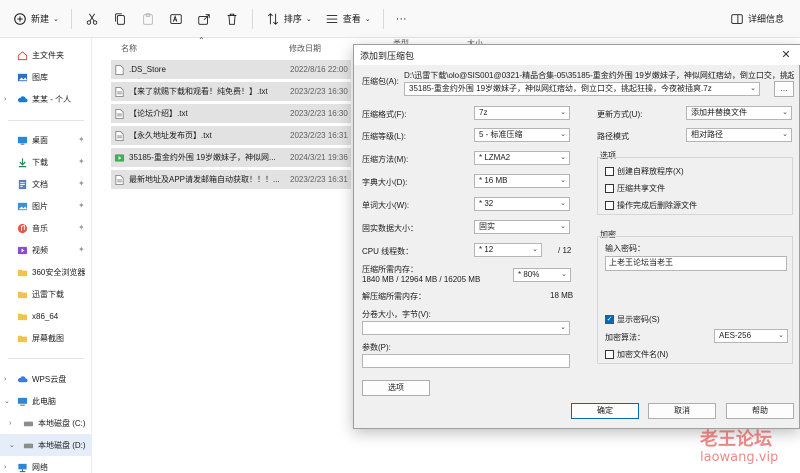  Describe the element at coordinates (466, 328) in the screenshot. I see `split-select: ⌄` at that location.